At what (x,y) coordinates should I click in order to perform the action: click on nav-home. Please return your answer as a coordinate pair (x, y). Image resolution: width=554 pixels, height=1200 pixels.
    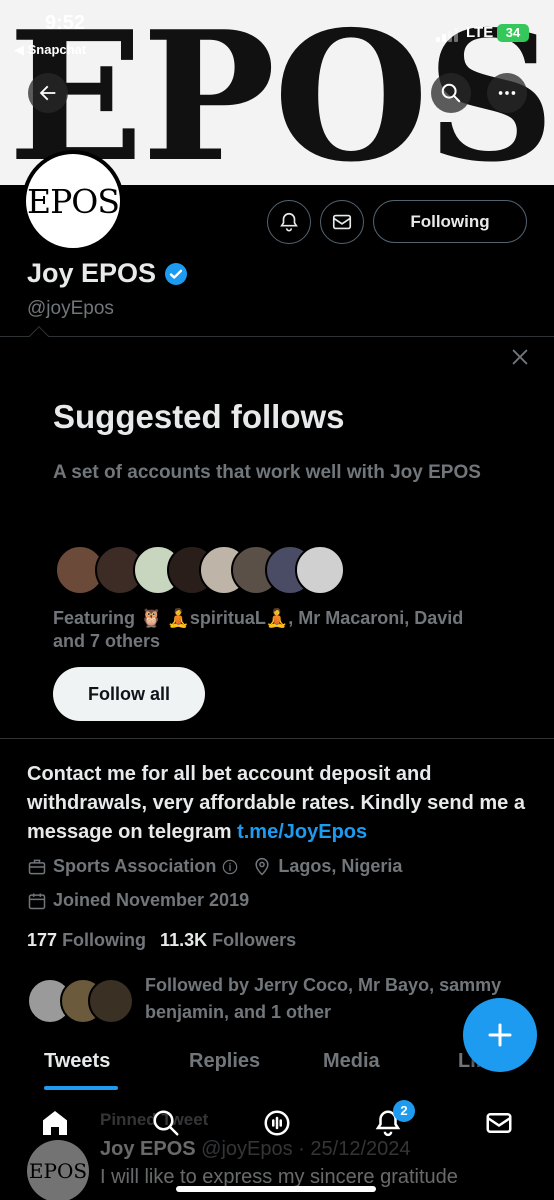
    Looking at the image, I should click on (55, 1123).